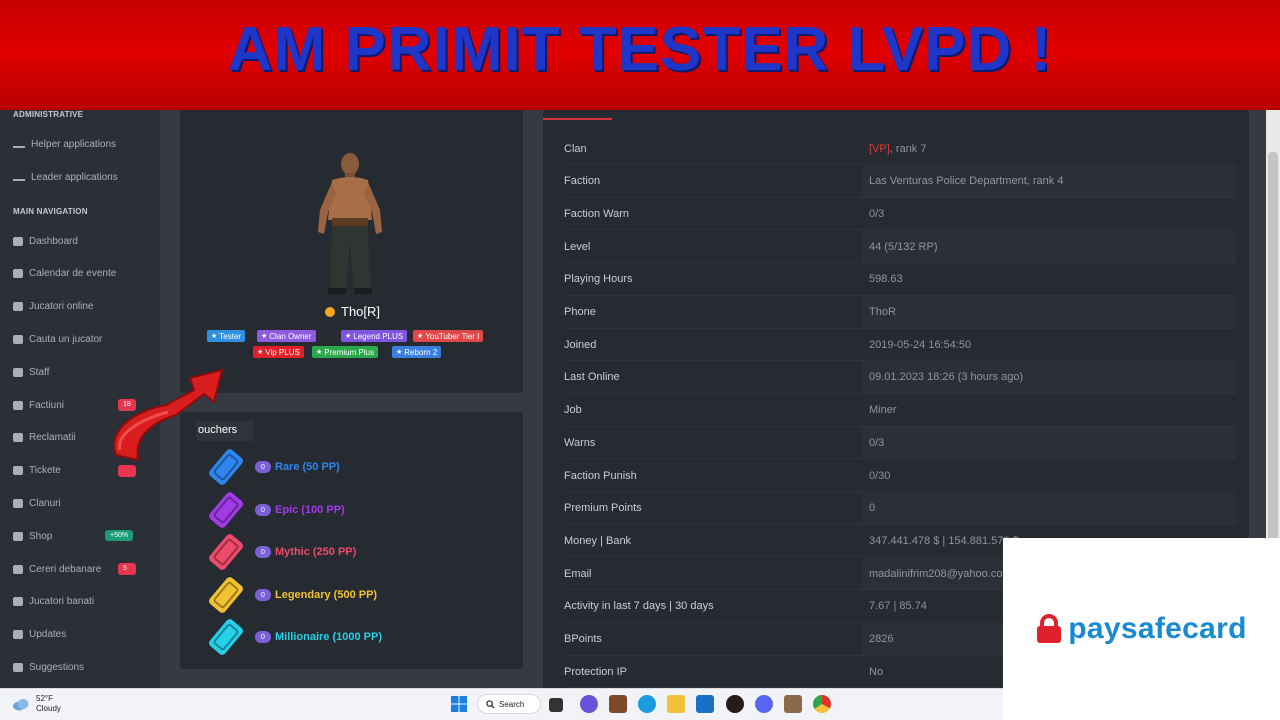  I want to click on reborn-icon: ★, so click(399, 352).